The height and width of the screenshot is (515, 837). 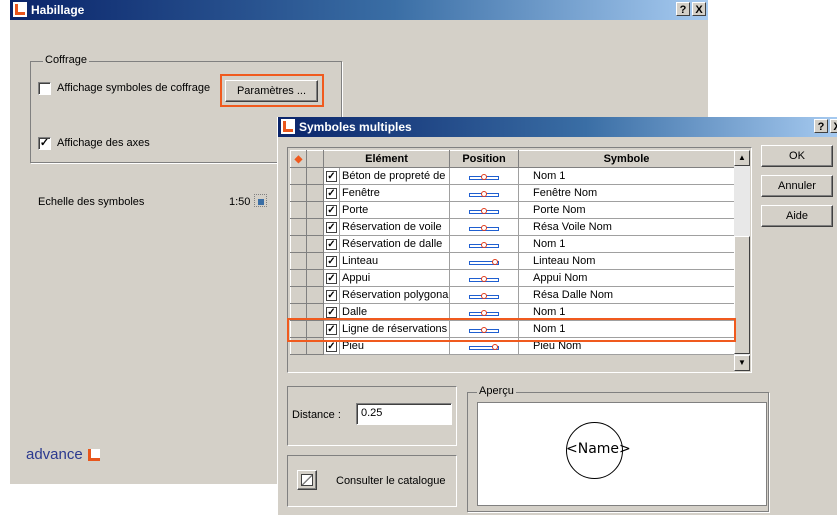 What do you see at coordinates (386, 159) in the screenshot?
I see `grid-header-element: Elément` at bounding box center [386, 159].